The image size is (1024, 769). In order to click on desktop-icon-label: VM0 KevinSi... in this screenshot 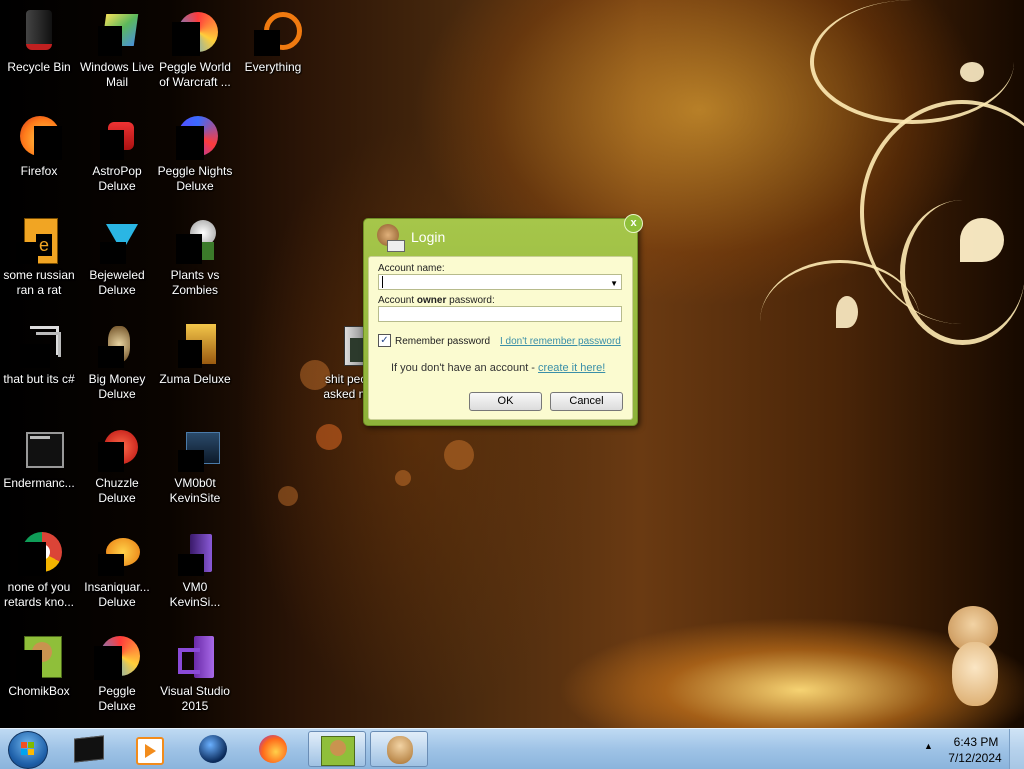, I will do `click(195, 594)`.